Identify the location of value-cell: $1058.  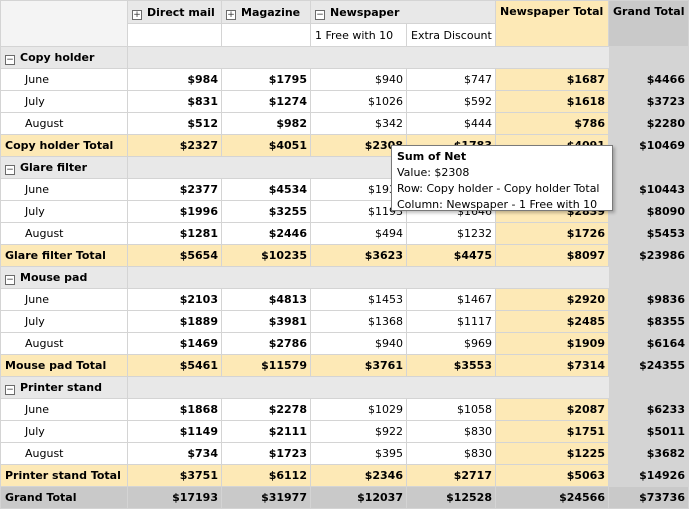
(451, 409).